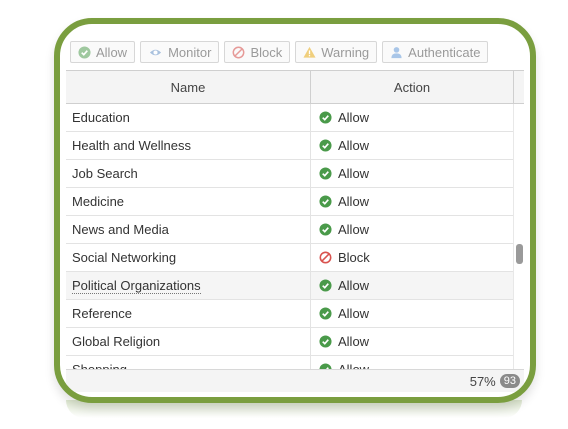  I want to click on warning-icon, so click(309, 52).